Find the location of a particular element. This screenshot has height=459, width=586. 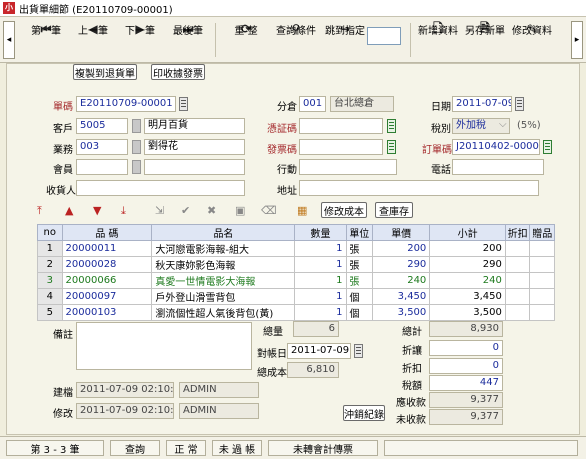

table-header-row: no 品 碼 品名 數量 單位 單價 小計 折扣 贈品 is located at coordinates (296, 232).